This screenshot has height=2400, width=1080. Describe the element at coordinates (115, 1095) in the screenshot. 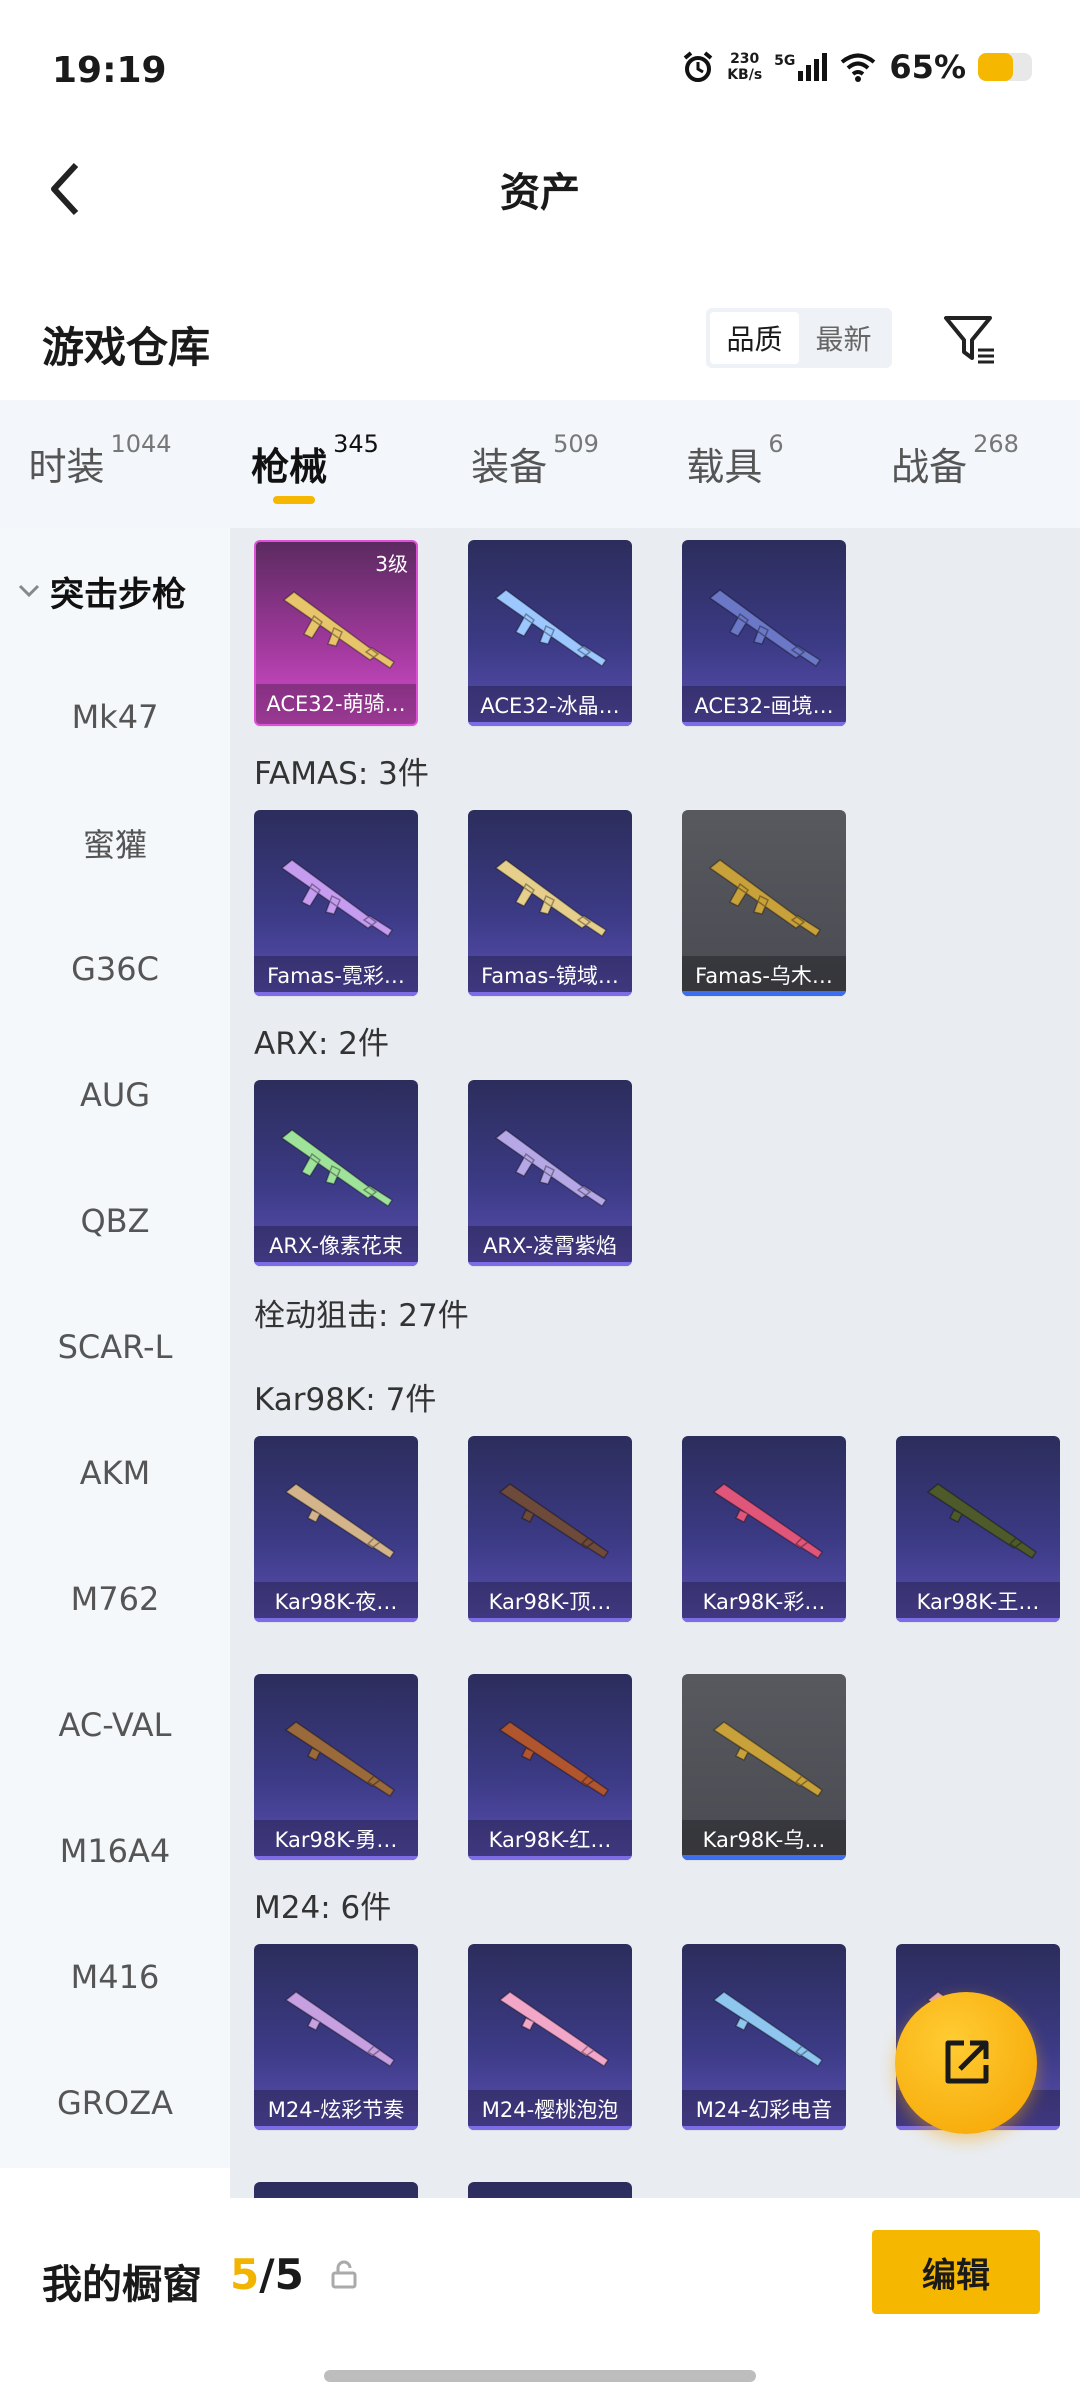

I see `sidebar-item-aug: AUG` at that location.